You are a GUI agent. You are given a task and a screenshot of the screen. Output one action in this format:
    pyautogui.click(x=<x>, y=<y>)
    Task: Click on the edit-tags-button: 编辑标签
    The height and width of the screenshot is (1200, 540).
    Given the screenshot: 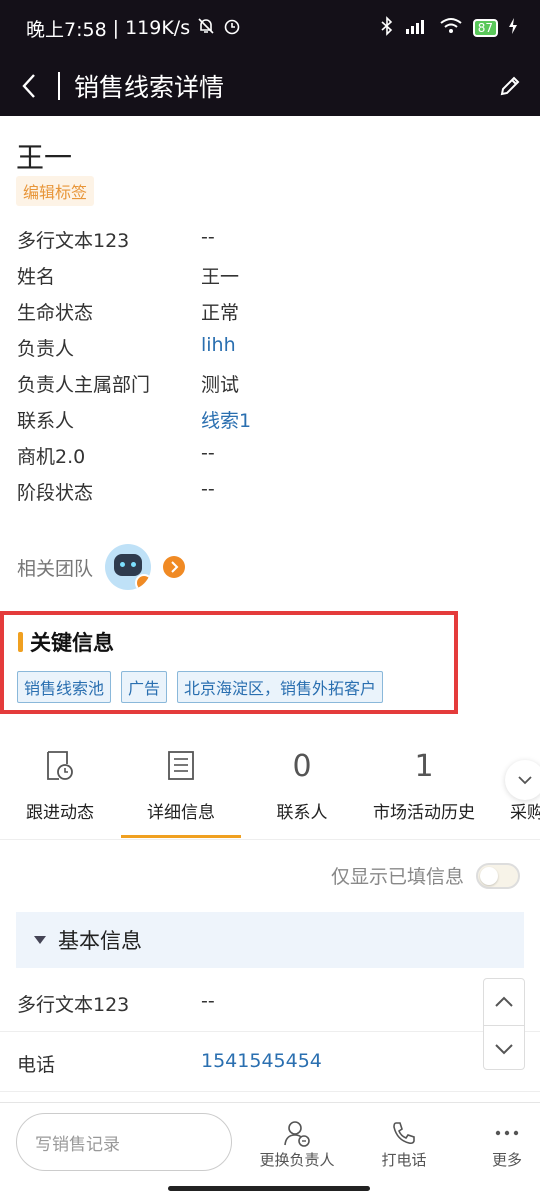 What is the action you would take?
    pyautogui.click(x=55, y=191)
    